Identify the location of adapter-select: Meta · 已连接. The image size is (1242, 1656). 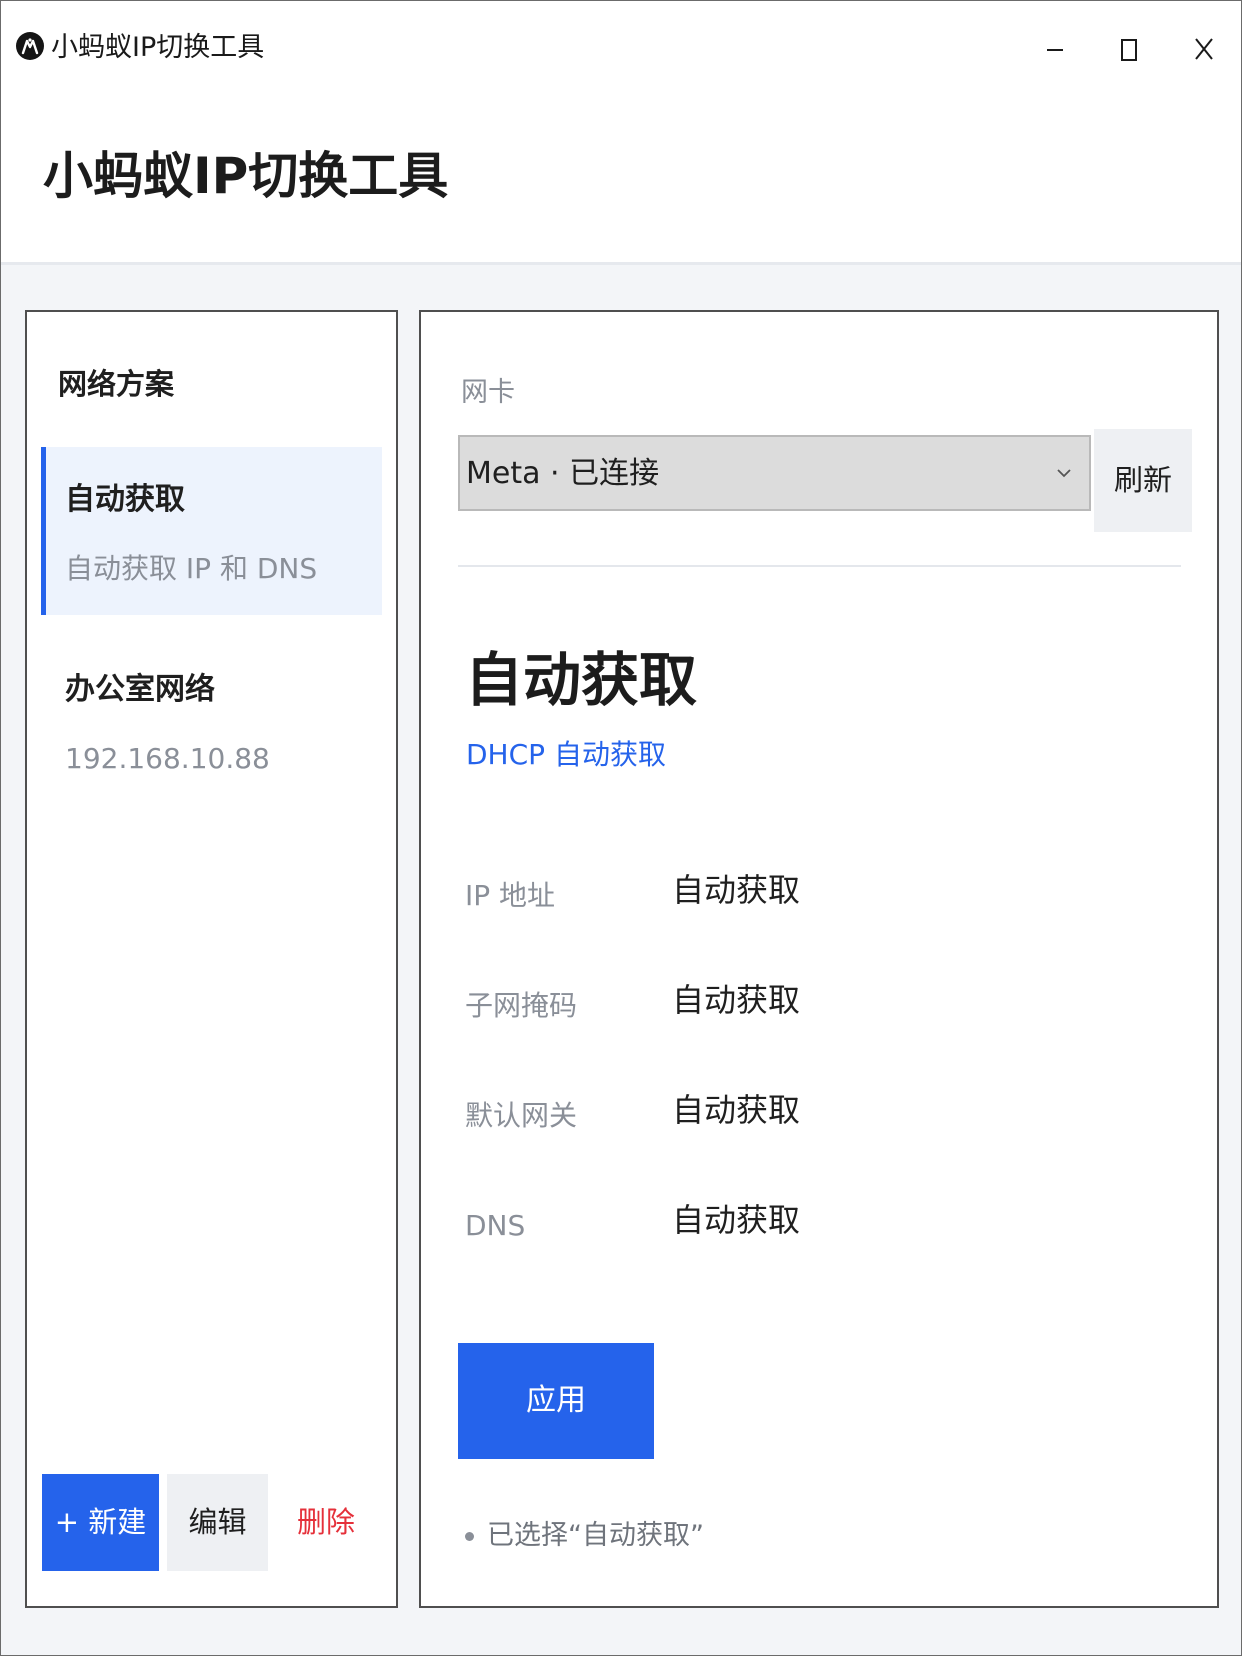
(774, 473).